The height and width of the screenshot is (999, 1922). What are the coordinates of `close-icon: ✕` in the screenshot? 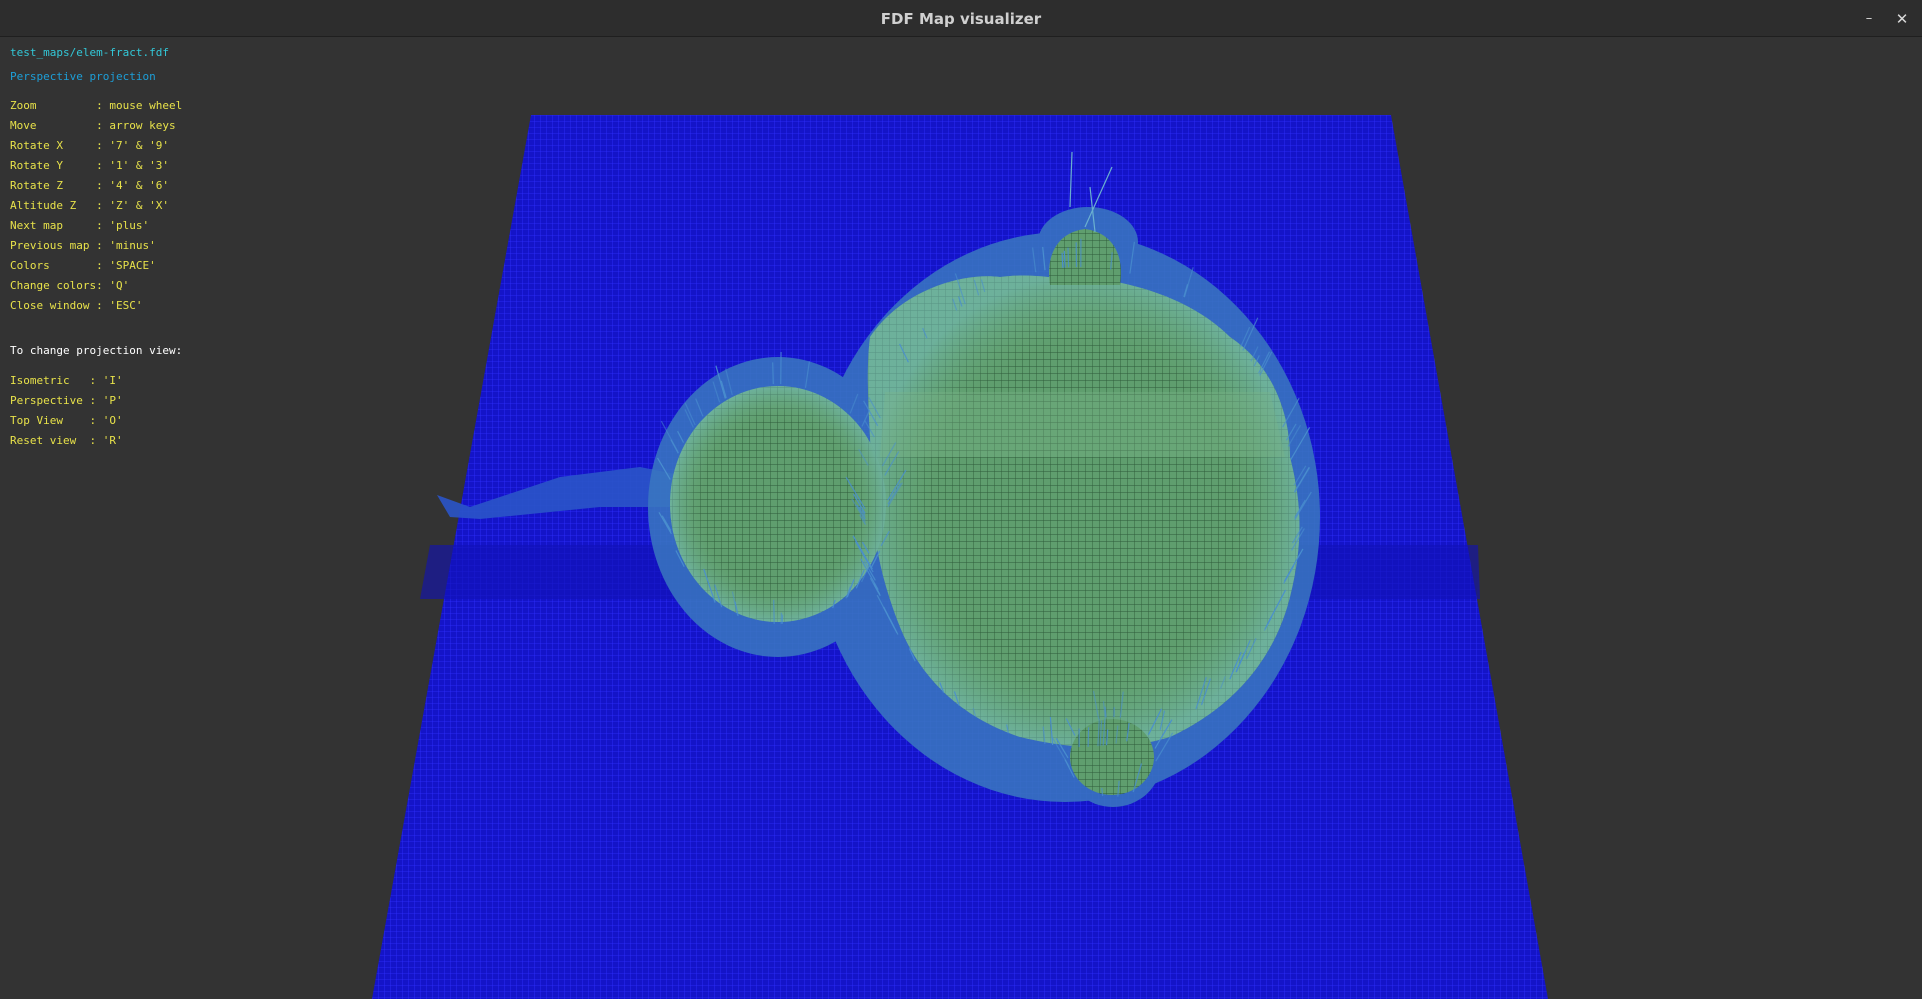 It's located at (1902, 19).